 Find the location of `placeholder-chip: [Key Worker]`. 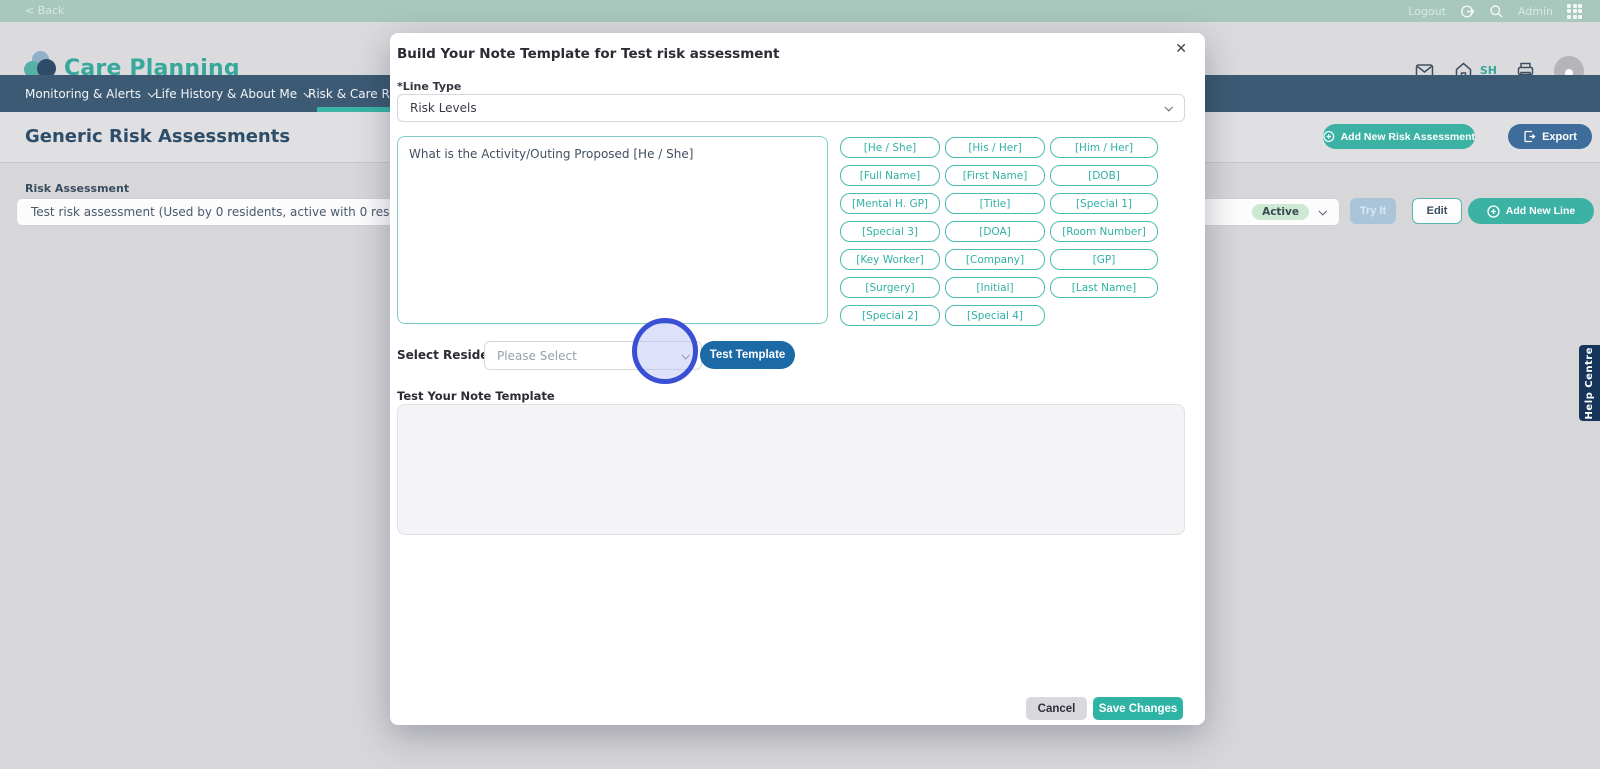

placeholder-chip: [Key Worker] is located at coordinates (890, 259).